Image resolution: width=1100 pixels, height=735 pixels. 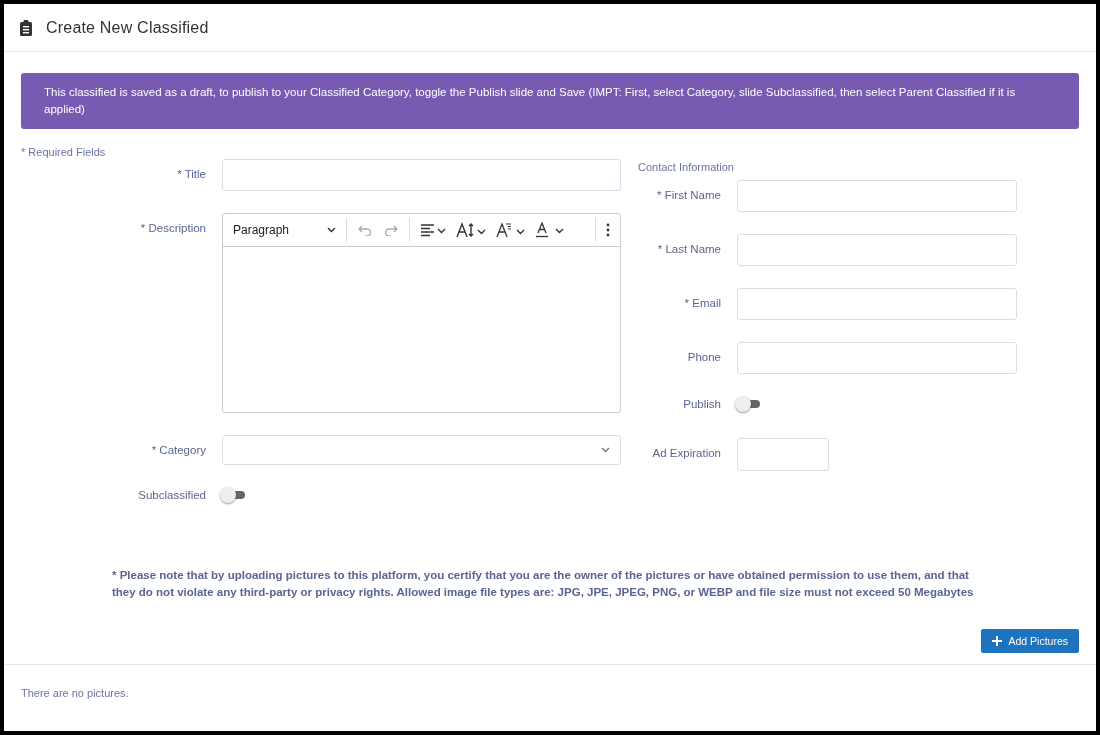 I want to click on caret-icon, so click(x=331, y=230).